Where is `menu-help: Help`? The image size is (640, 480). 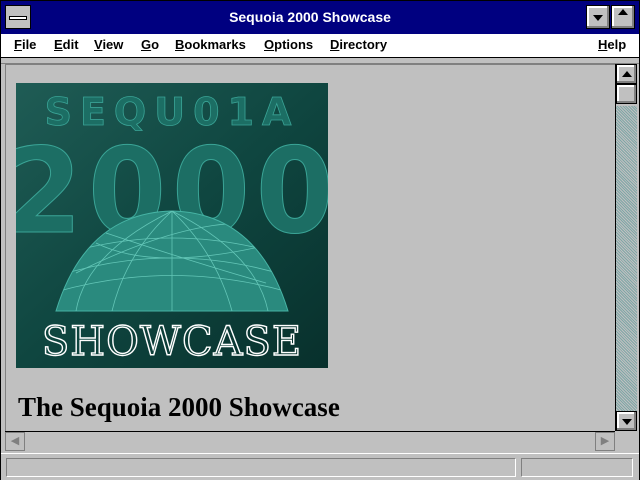 menu-help: Help is located at coordinates (612, 44).